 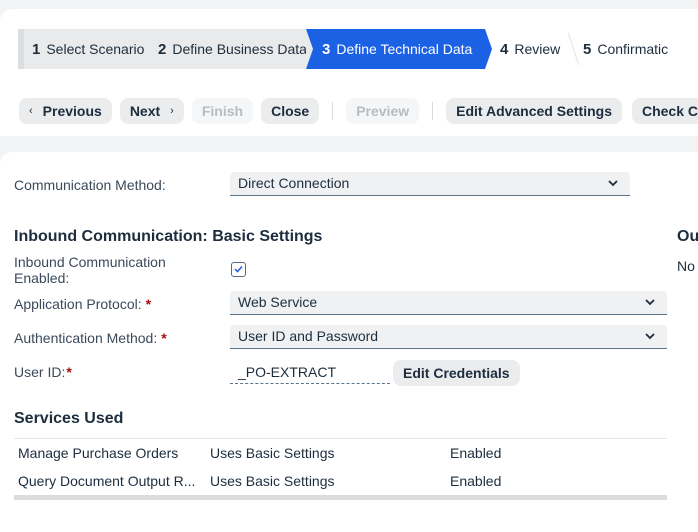 I want to click on step-confirmation: 5 Confirmatic, so click(x=620, y=49).